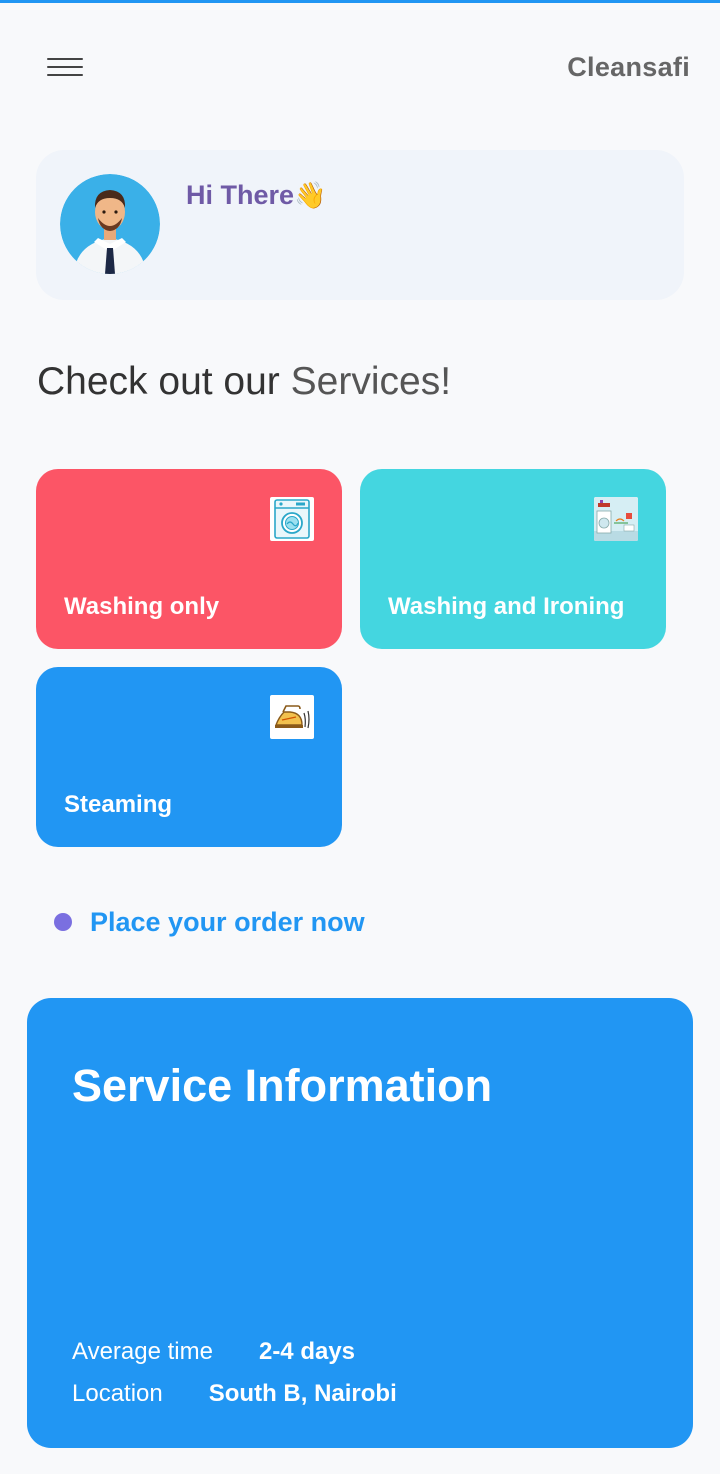  What do you see at coordinates (227, 921) in the screenshot?
I see `place-order-label: Place your order now` at bounding box center [227, 921].